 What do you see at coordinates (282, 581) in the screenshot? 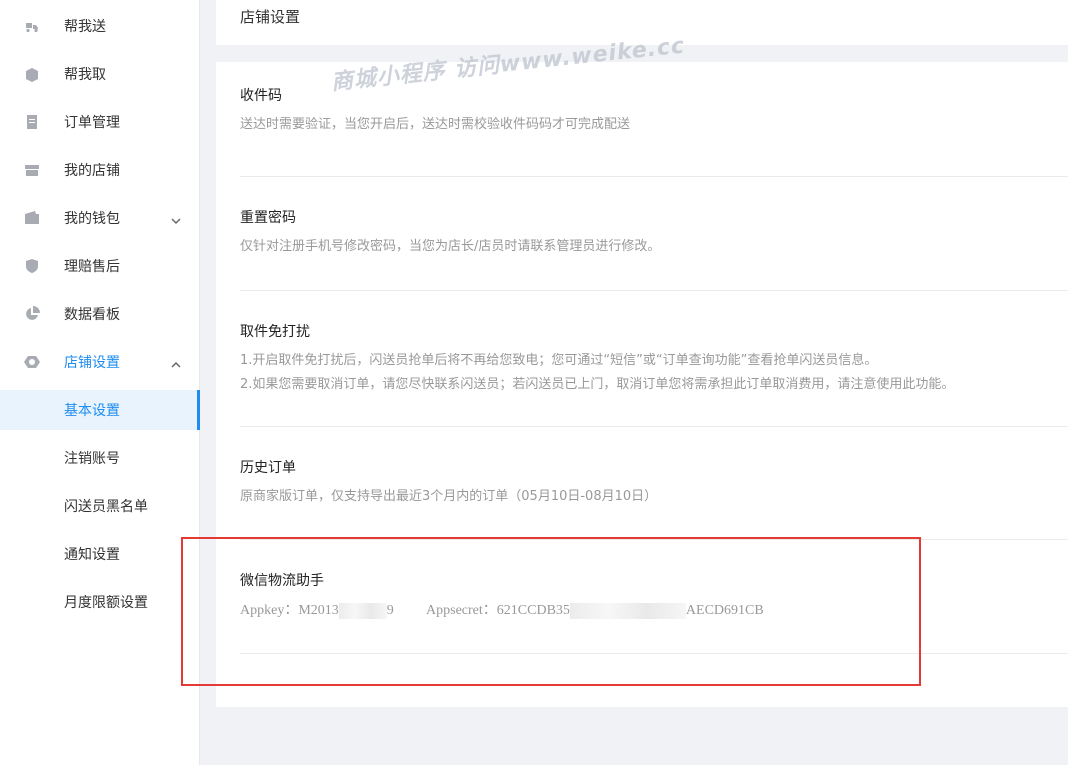
I see `section-title: 微信物流助手` at bounding box center [282, 581].